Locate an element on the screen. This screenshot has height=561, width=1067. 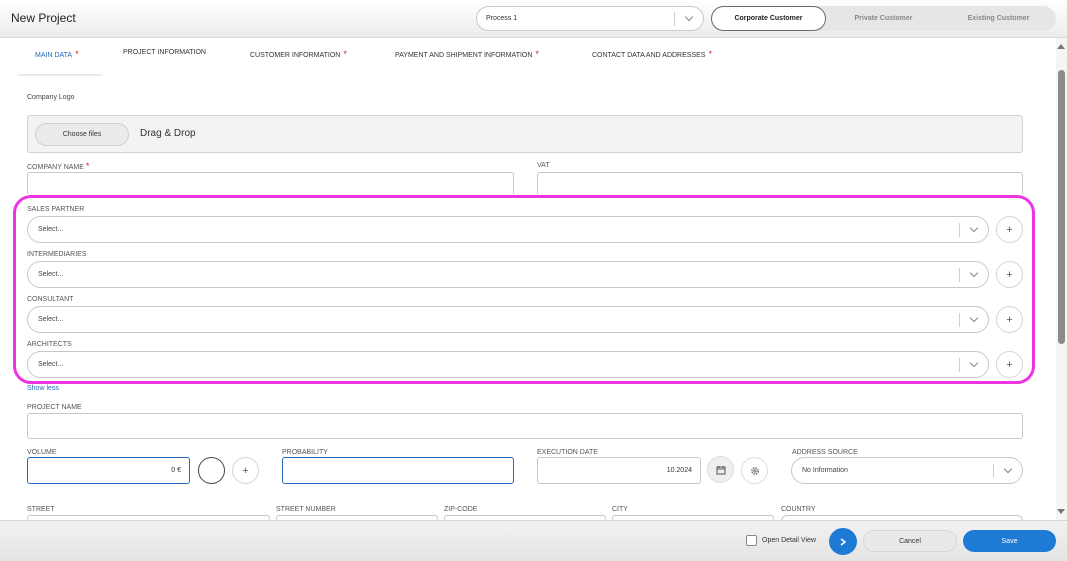
process-select-value: Process 1 is located at coordinates (502, 18).